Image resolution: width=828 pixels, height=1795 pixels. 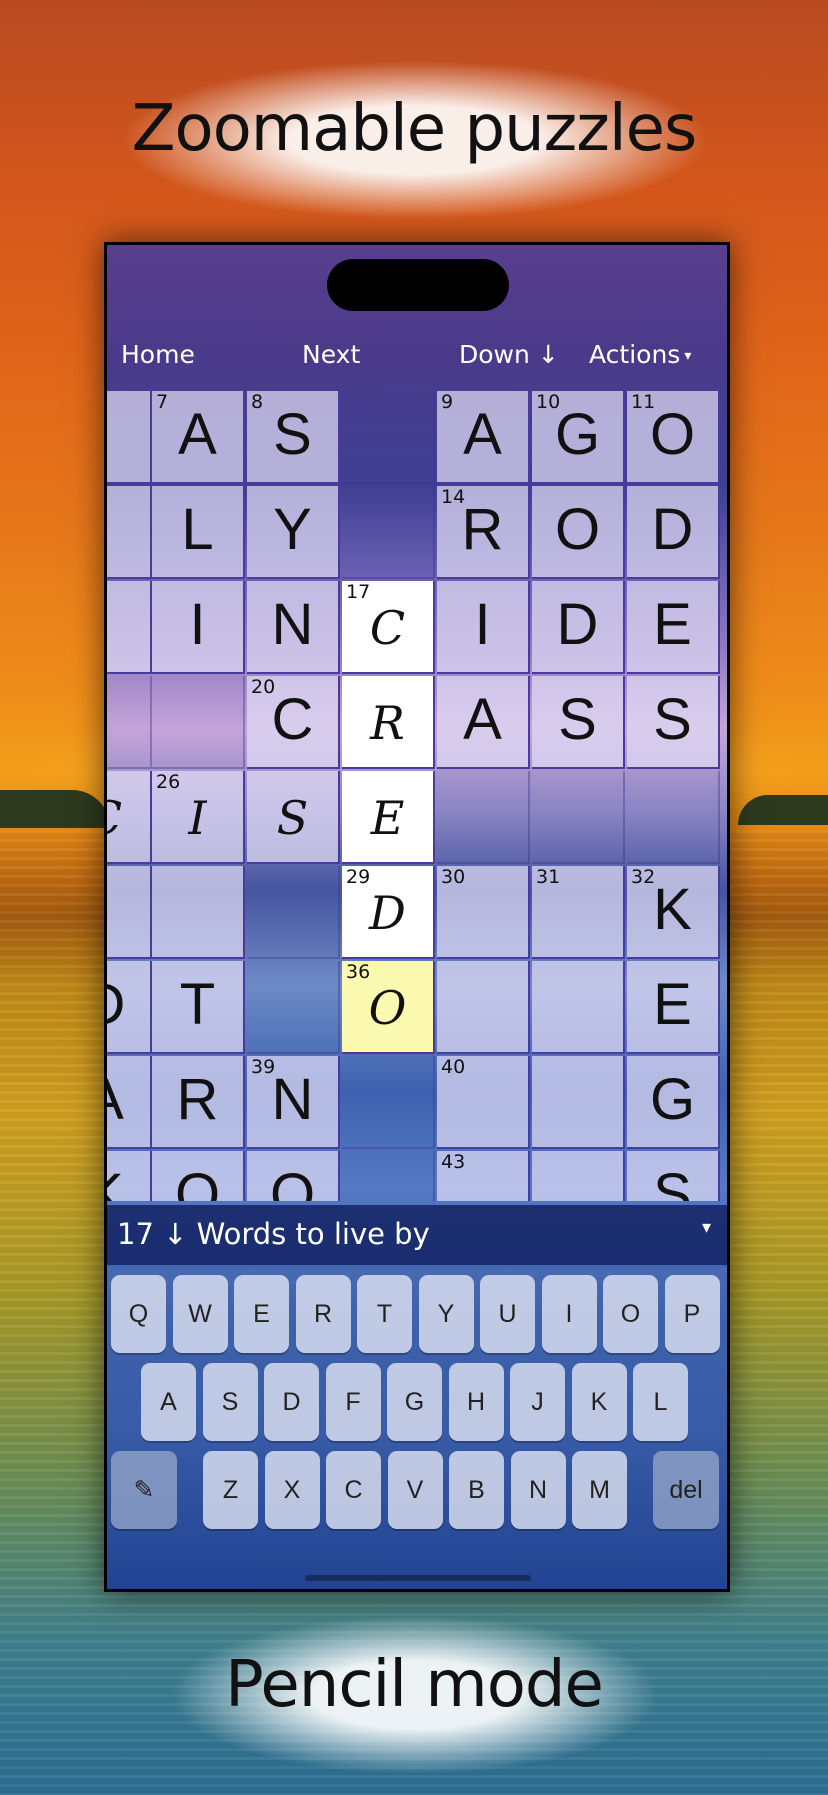 I want to click on cell-letter: S, so click(x=577, y=719).